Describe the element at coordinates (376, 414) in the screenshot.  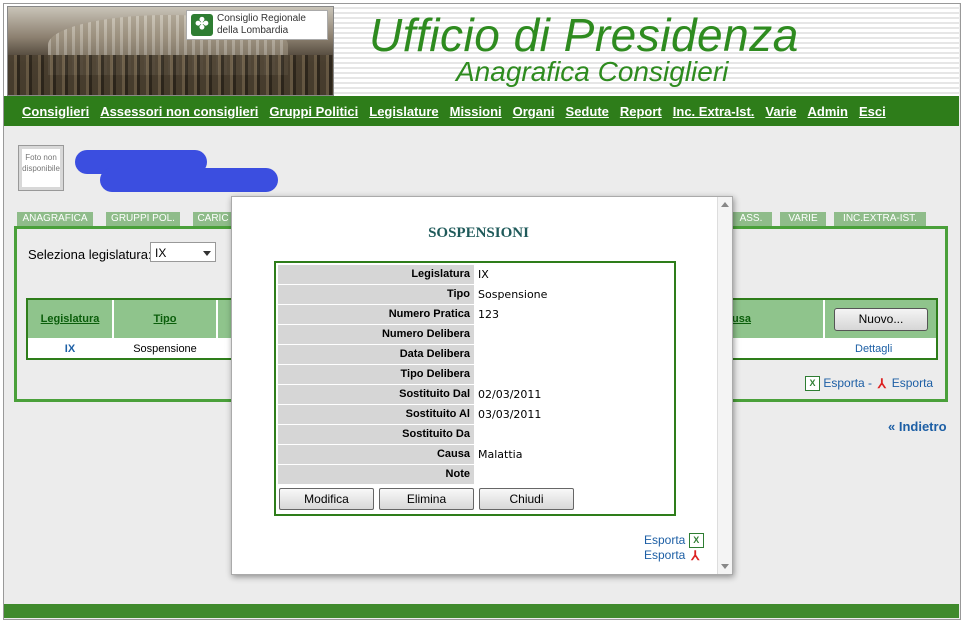
I see `field-label: Sostituito Al` at that location.